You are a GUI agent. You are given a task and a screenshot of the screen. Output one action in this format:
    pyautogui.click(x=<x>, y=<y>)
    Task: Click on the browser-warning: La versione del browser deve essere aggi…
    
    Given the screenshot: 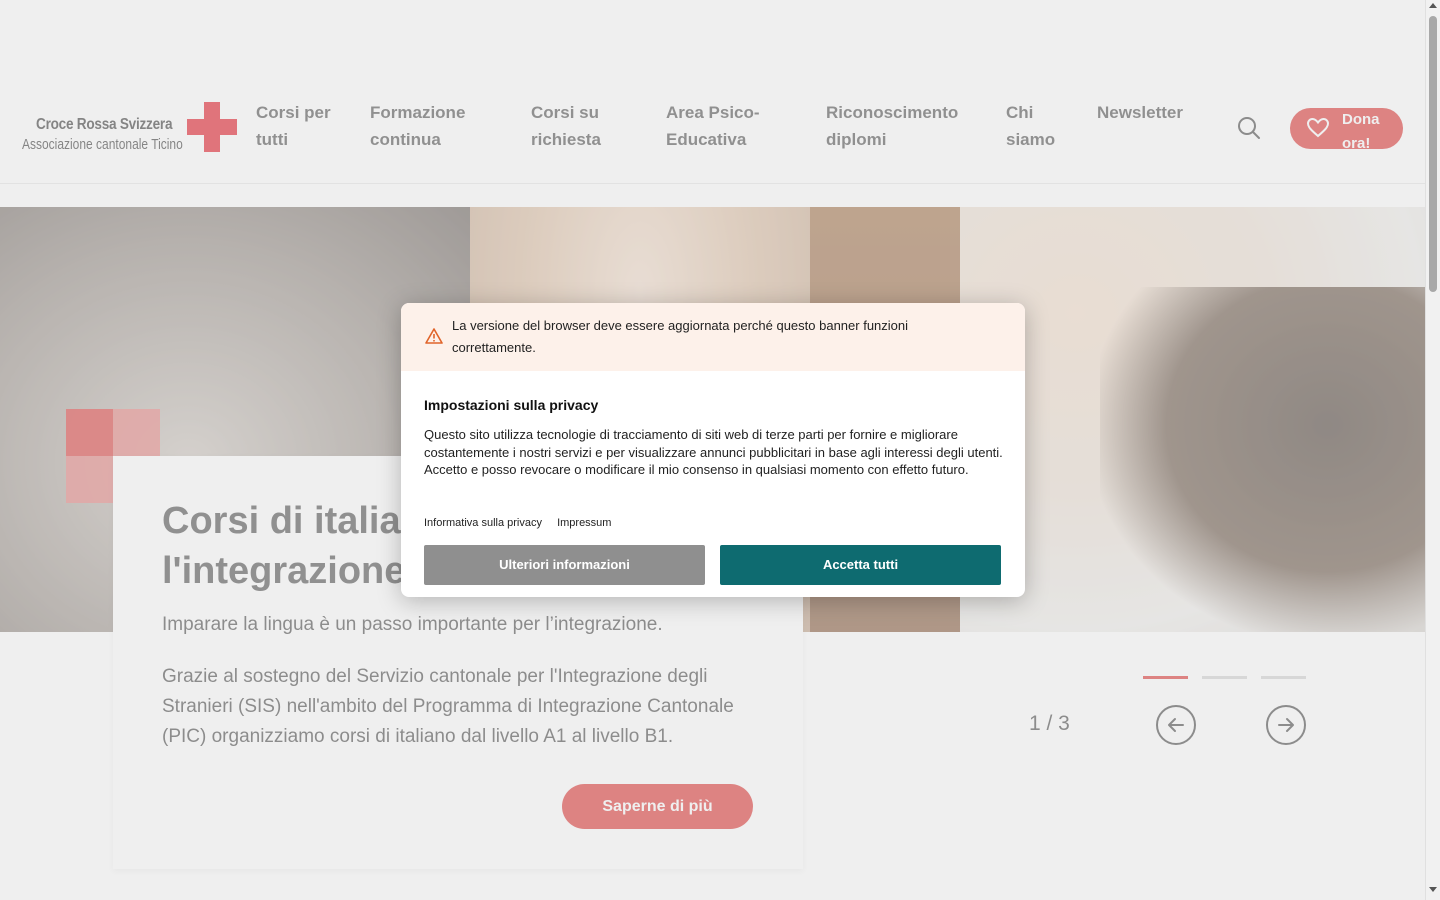 What is the action you would take?
    pyautogui.click(x=713, y=337)
    